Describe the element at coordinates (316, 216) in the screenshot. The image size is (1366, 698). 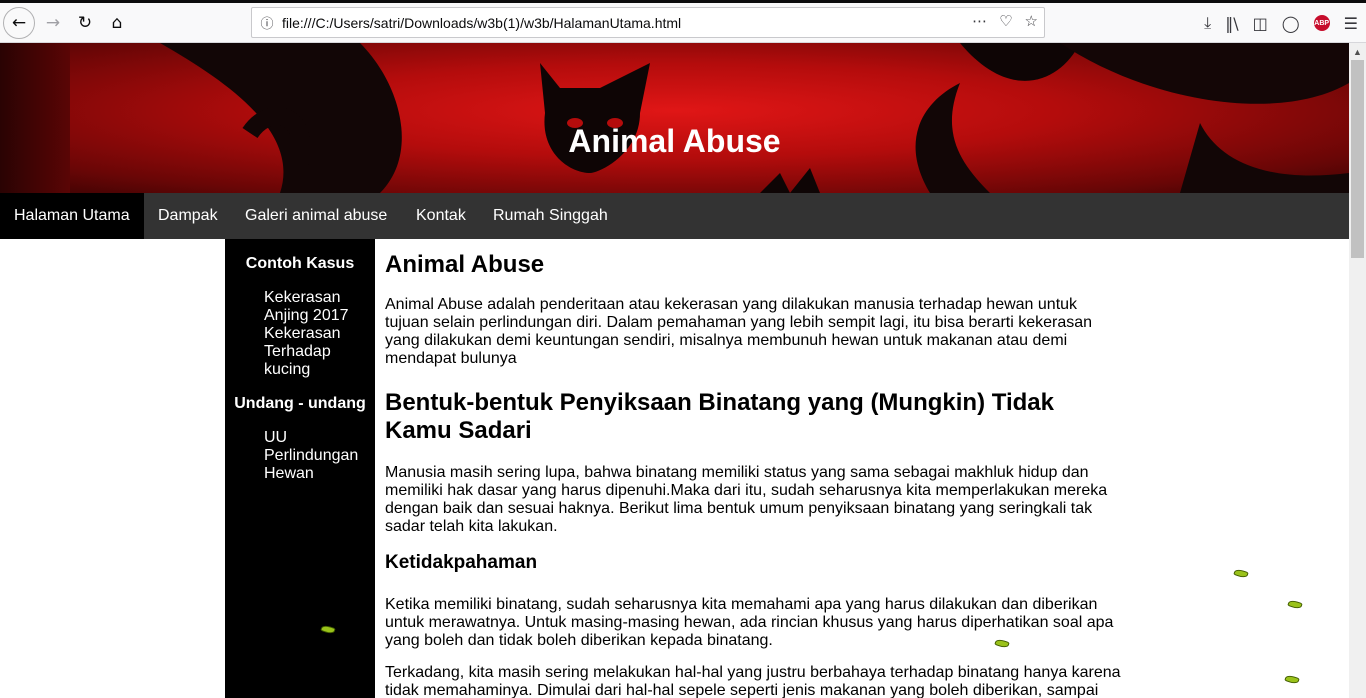
I see `nav-item-galeri: Galeri animal abuse` at that location.